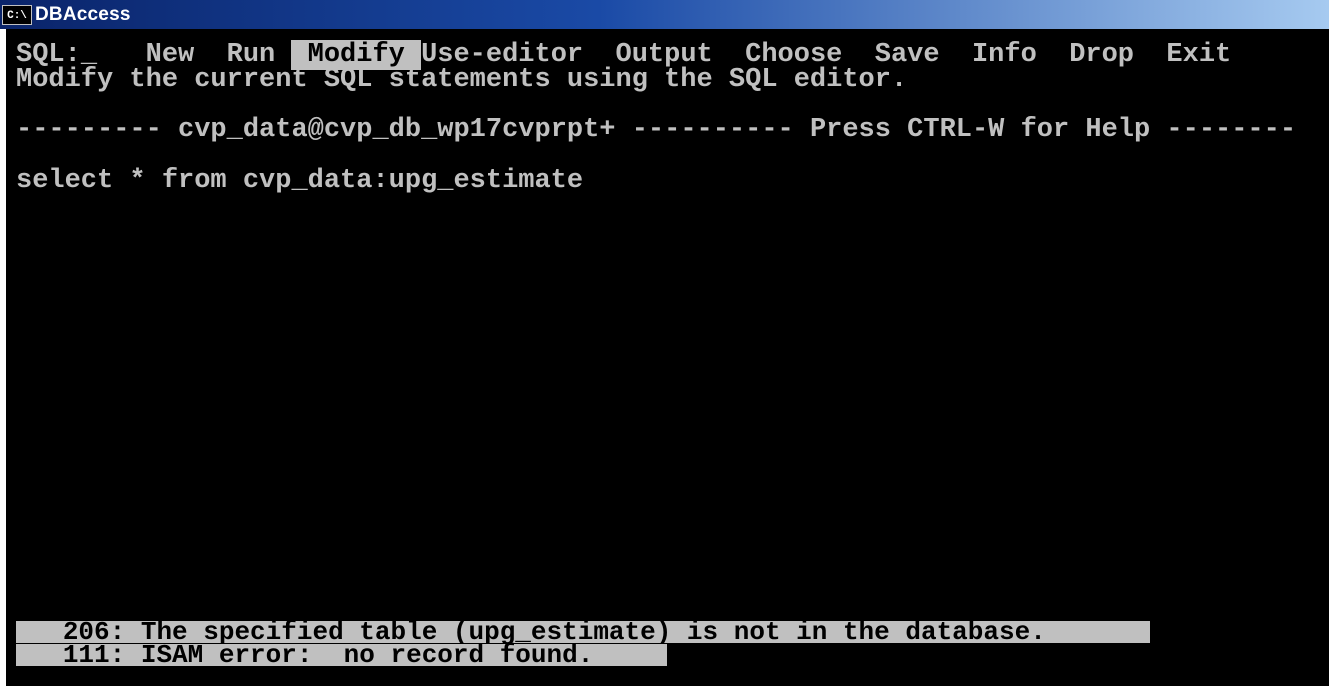 The height and width of the screenshot is (686, 1329). Describe the element at coordinates (89, 130) in the screenshot. I see `status-left-dashes: ---------` at that location.